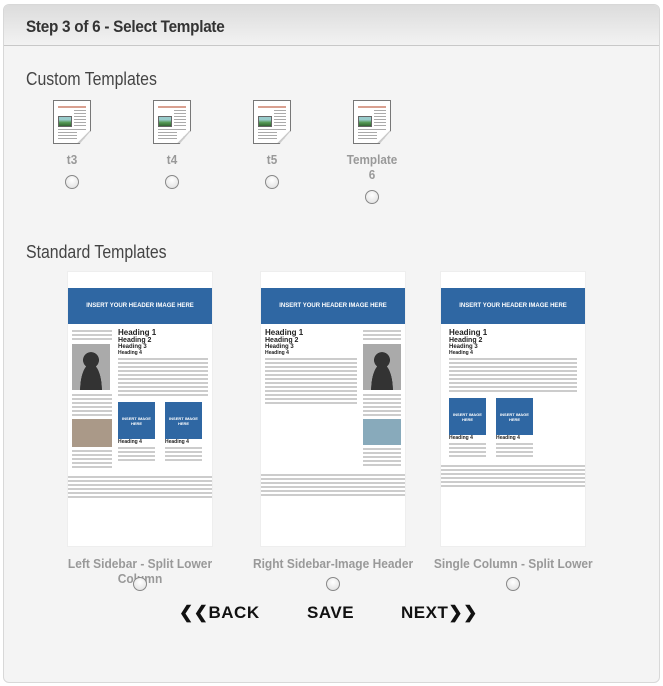  Describe the element at coordinates (91, 79) in the screenshot. I see `custom-templates-title: Custom Templates` at that location.